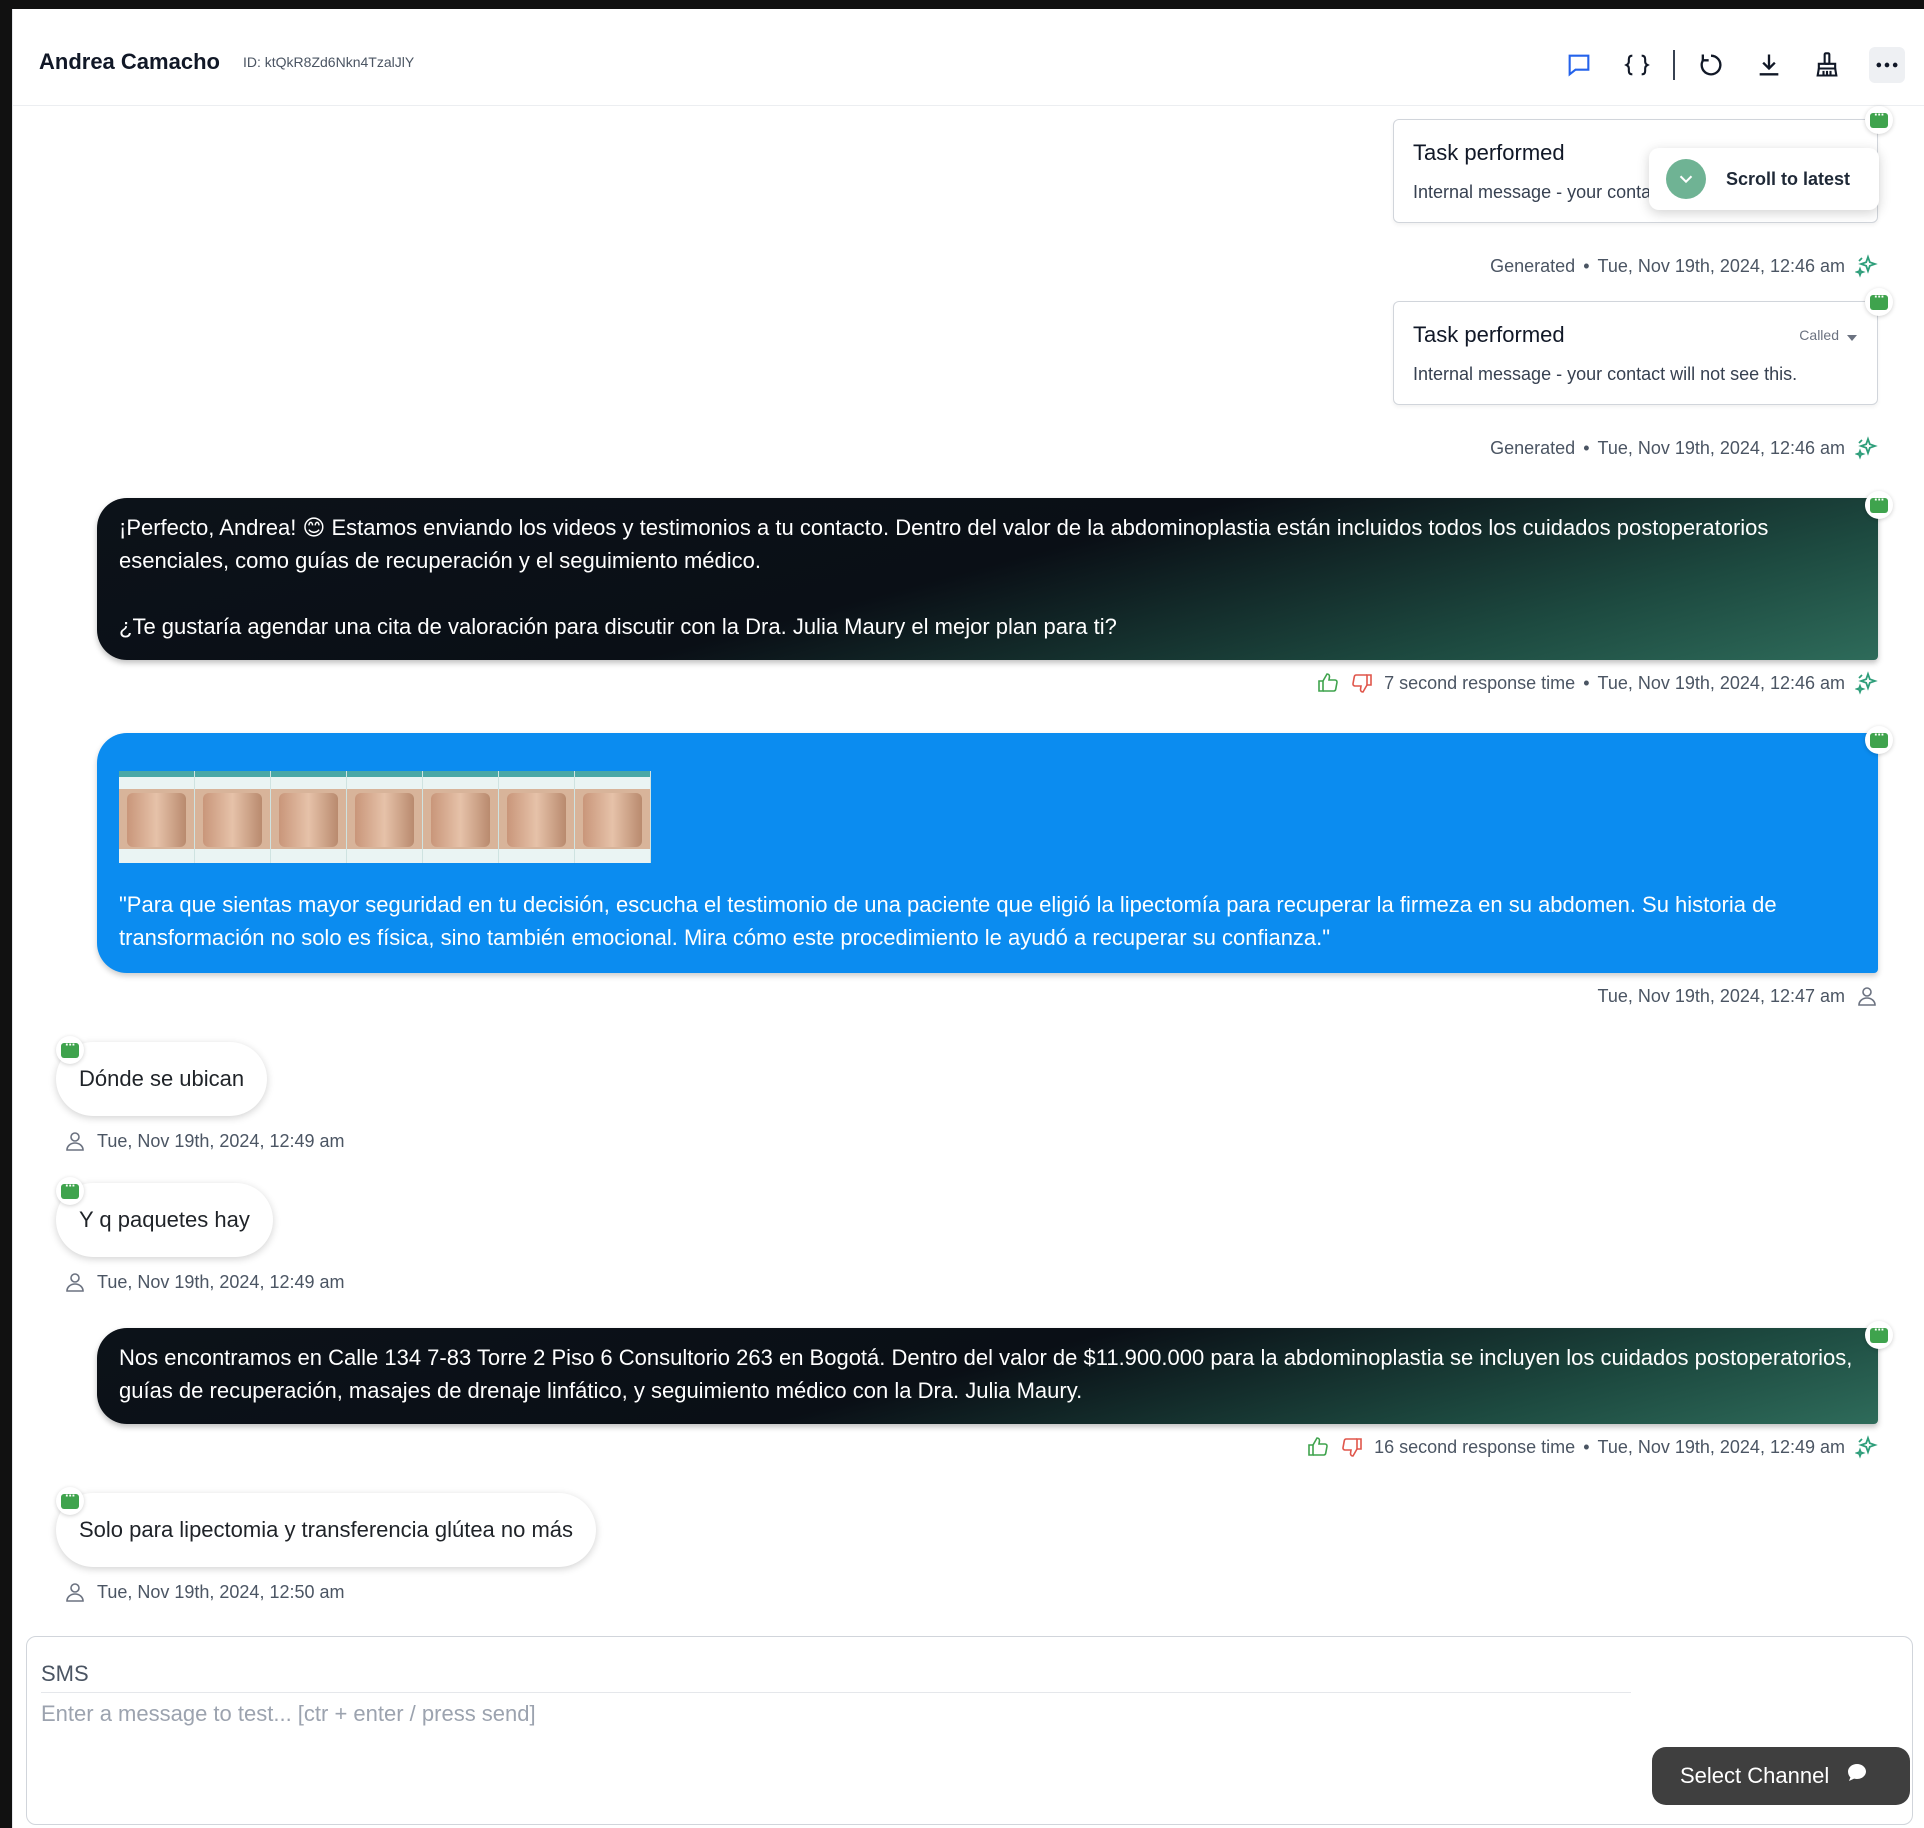 The height and width of the screenshot is (1828, 1924). I want to click on message-meta: Tue, Nov 19th, 2024, 12:50 am, so click(204, 1592).